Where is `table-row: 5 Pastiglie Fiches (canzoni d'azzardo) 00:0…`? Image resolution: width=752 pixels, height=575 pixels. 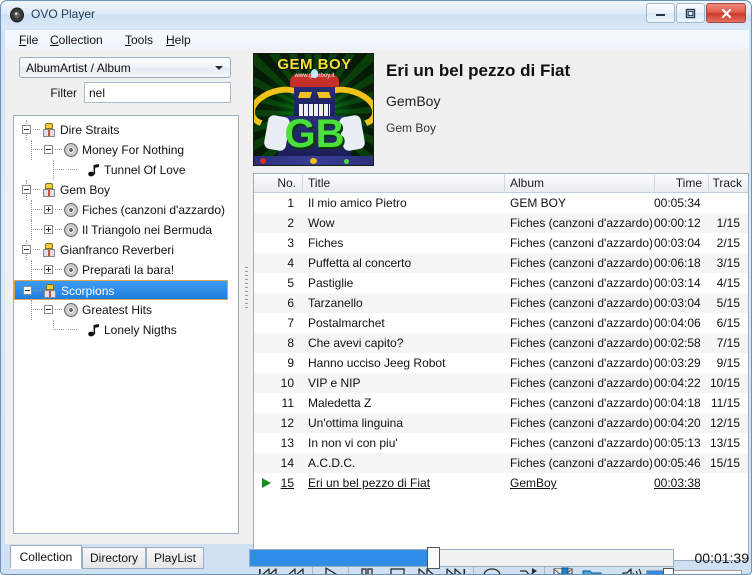
table-row: 5 Pastiglie Fiches (canzoni d'azzardo) 00:0… is located at coordinates (501, 283).